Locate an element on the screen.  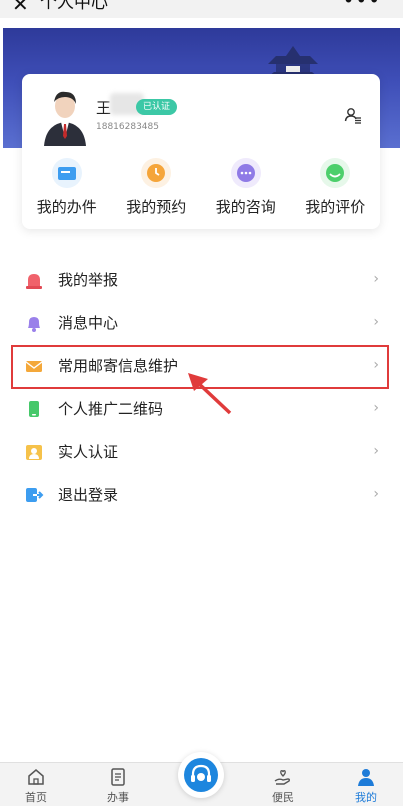
quick-action-my-ratings: 我的评价 is located at coordinates (336, 188).